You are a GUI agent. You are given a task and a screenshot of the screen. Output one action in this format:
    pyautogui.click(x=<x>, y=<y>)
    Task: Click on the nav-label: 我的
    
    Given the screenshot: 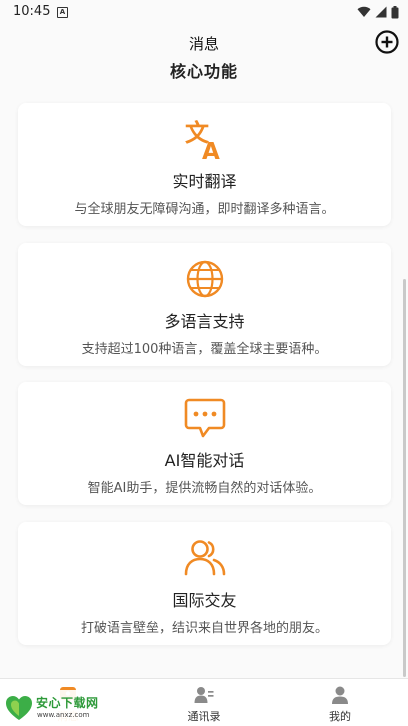 What is the action you would take?
    pyautogui.click(x=340, y=716)
    